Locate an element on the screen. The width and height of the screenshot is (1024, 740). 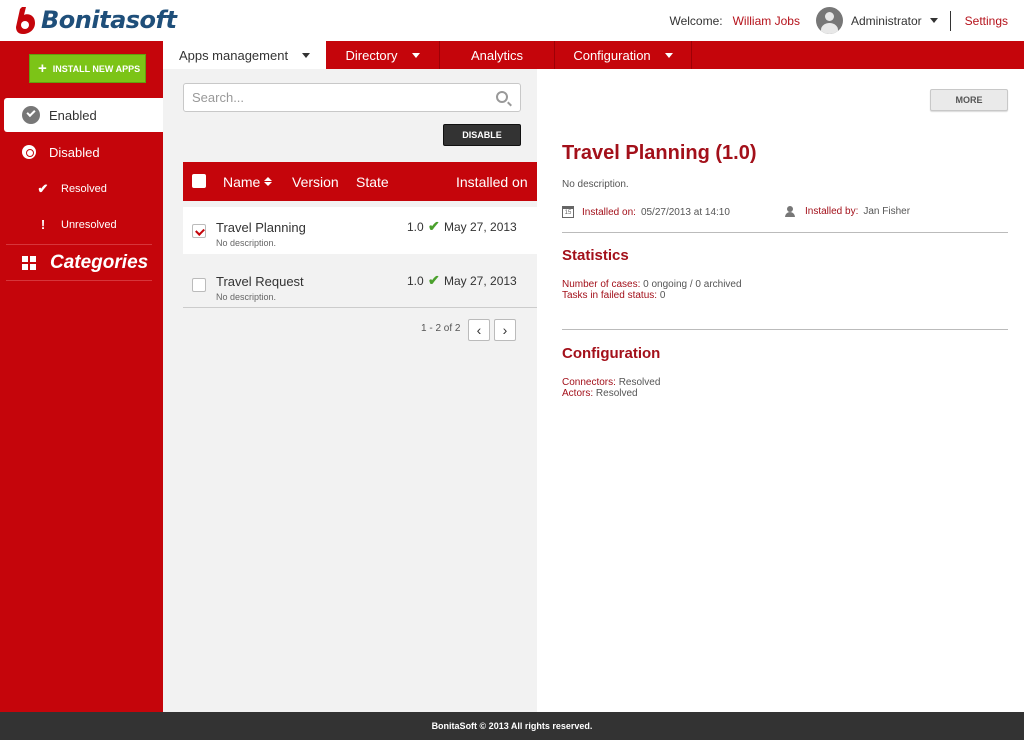
tab-apps-management: Apps management is located at coordinates (244, 55).